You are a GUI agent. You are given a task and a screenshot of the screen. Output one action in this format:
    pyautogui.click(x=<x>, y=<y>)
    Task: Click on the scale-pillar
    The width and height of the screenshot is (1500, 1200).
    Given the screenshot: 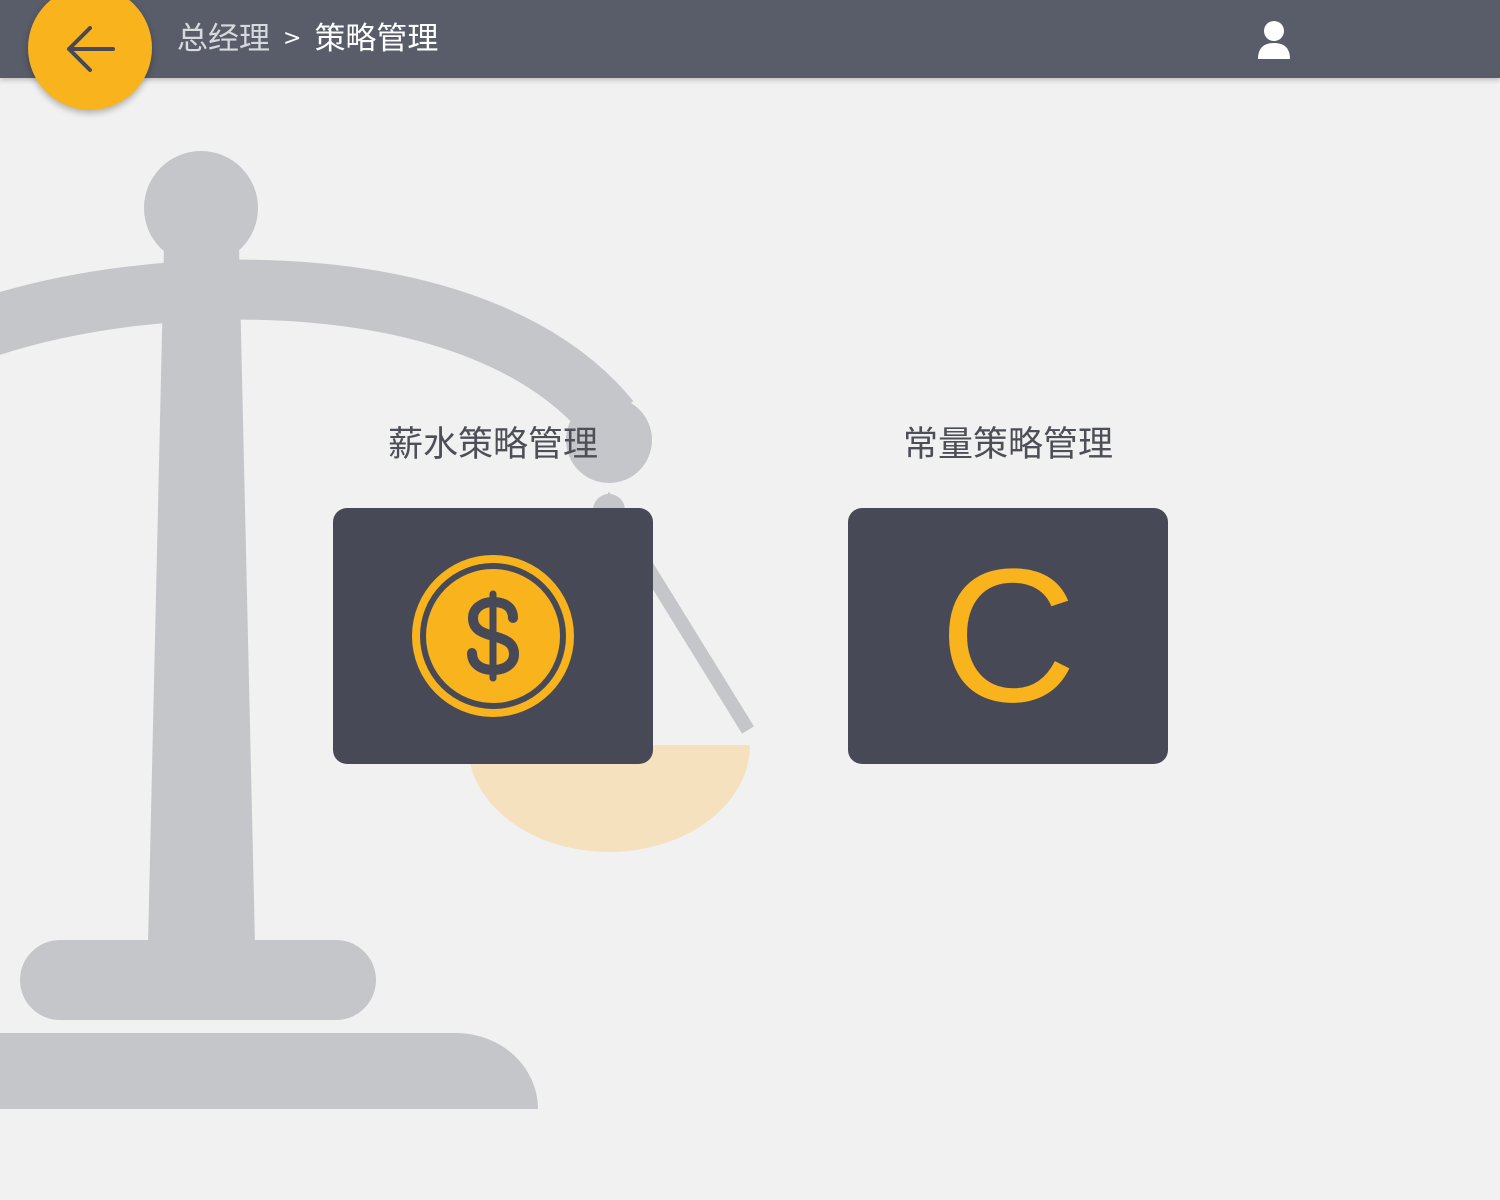 What is the action you would take?
    pyautogui.click(x=201, y=595)
    